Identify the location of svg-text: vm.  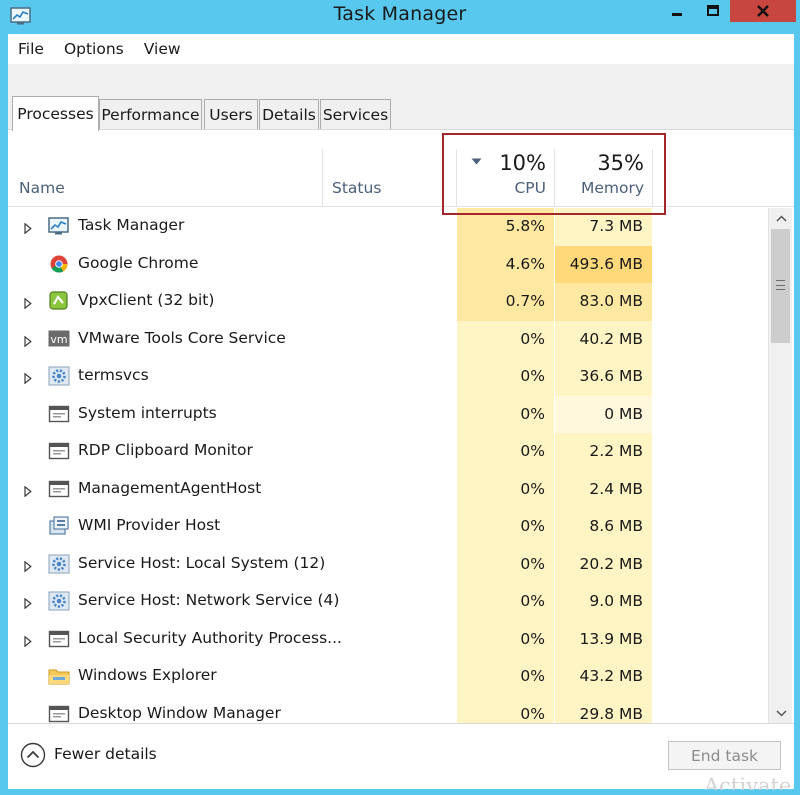
(58, 339).